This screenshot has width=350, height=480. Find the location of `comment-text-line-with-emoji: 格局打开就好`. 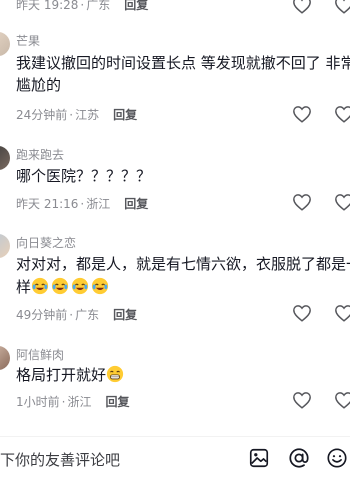

comment-text-line-with-emoji: 格局打开就好 is located at coordinates (183, 375).